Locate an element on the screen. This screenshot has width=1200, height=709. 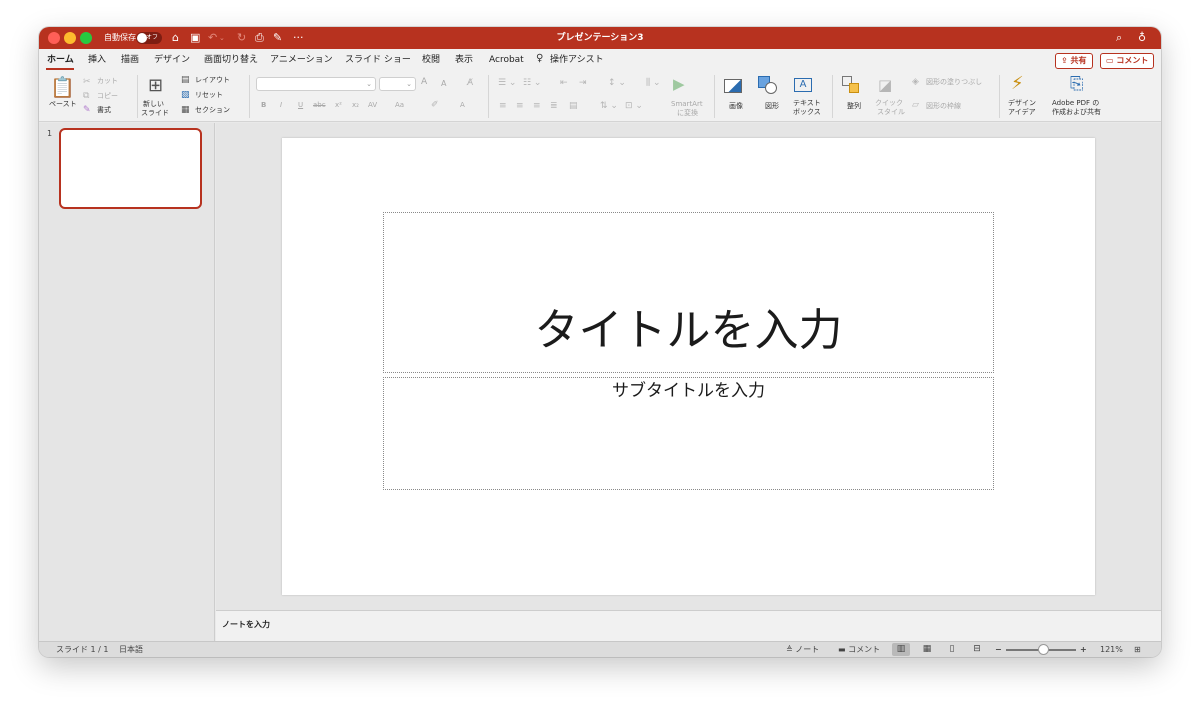
title-placeholder: タイトルを入力 is located at coordinates (688, 292).